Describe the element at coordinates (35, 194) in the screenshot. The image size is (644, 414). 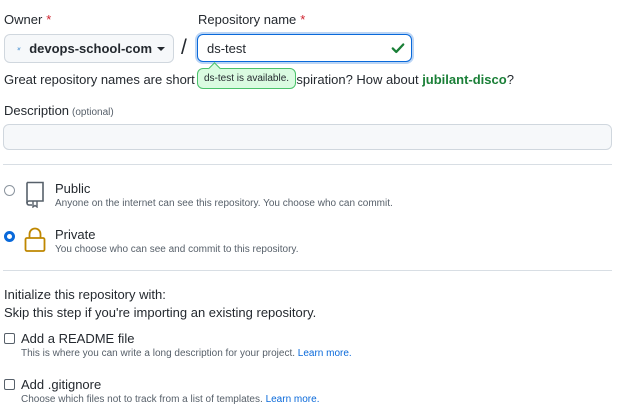
I see `repo-book-icon` at that location.